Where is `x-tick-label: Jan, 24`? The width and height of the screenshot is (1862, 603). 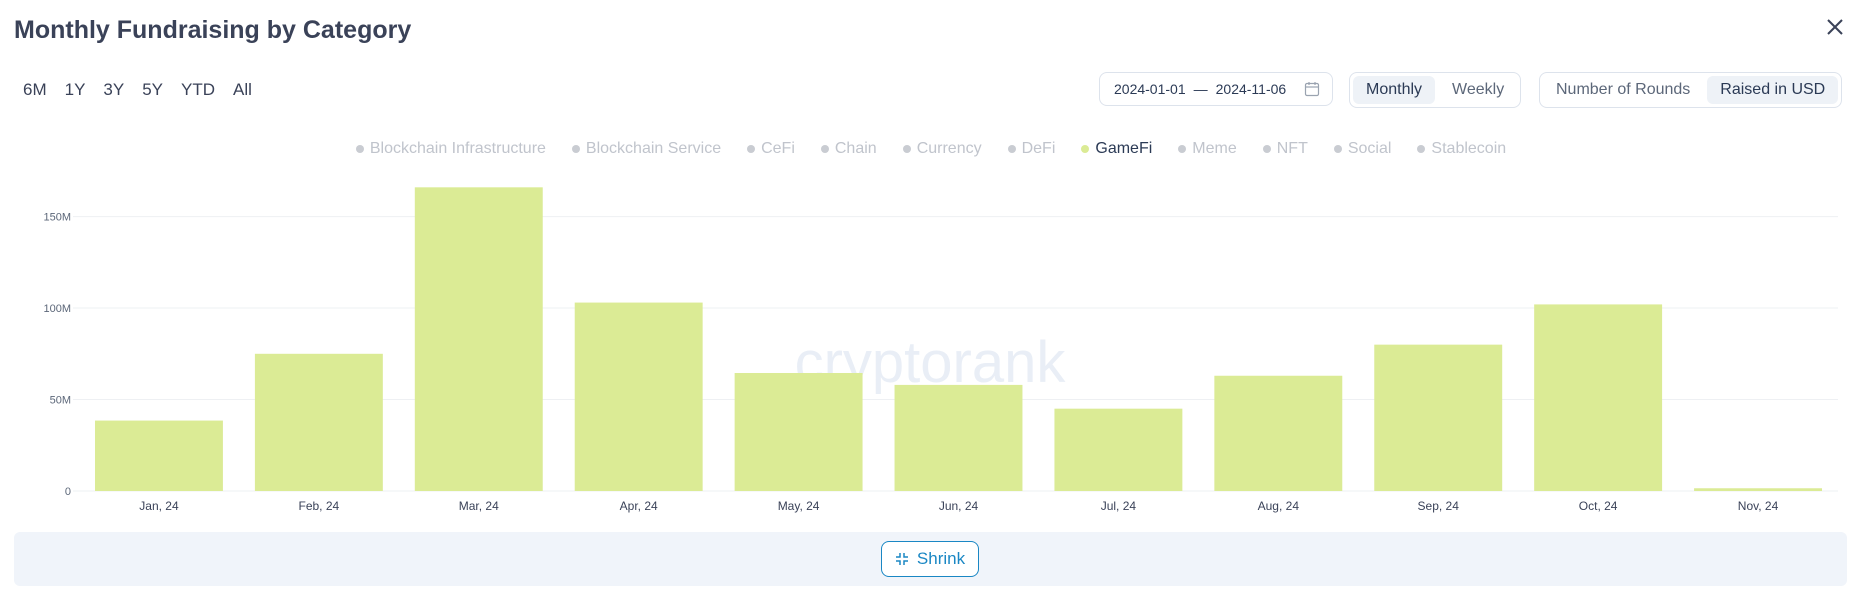
x-tick-label: Jan, 24 is located at coordinates (159, 506).